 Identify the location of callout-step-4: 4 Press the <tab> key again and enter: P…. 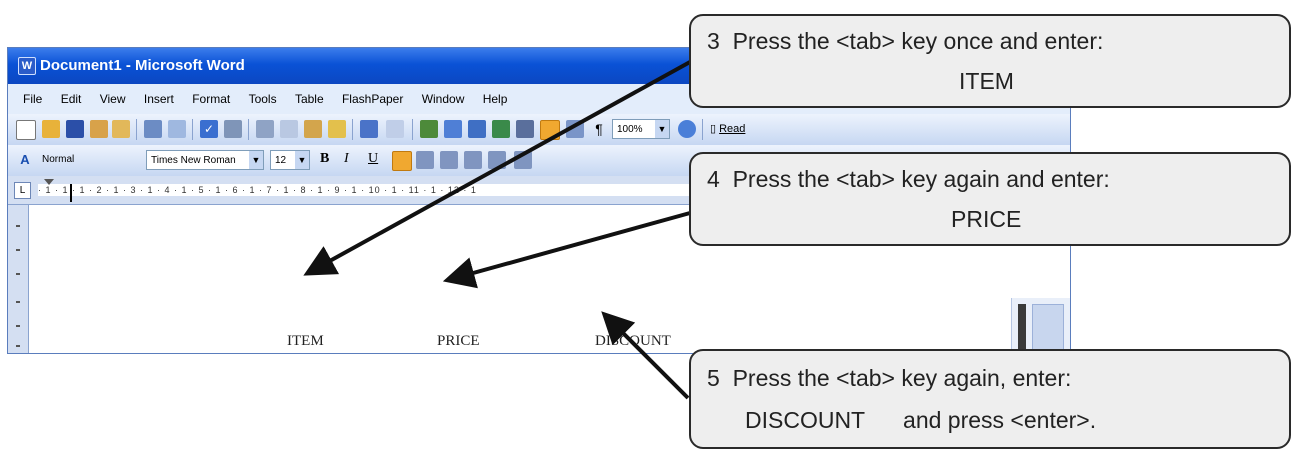
(990, 199).